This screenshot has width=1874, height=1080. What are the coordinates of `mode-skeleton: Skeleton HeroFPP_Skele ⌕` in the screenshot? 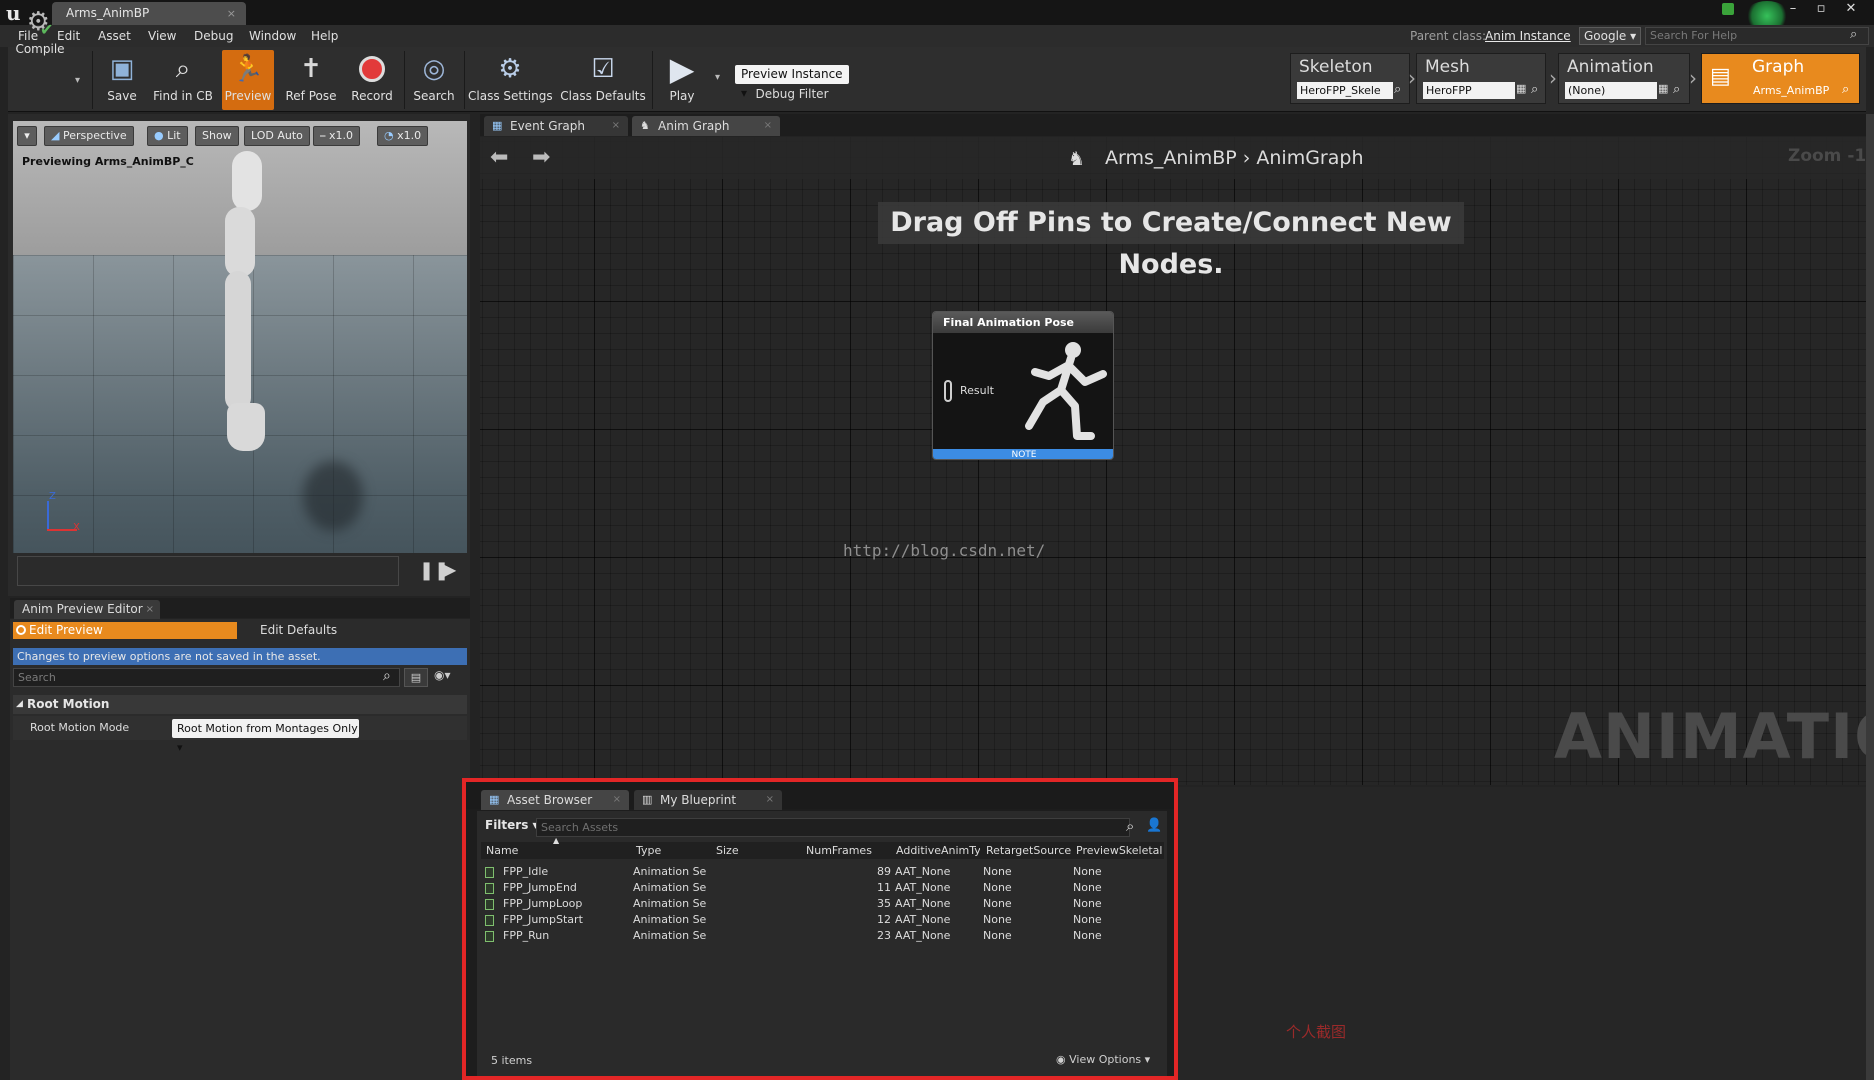 It's located at (1350, 78).